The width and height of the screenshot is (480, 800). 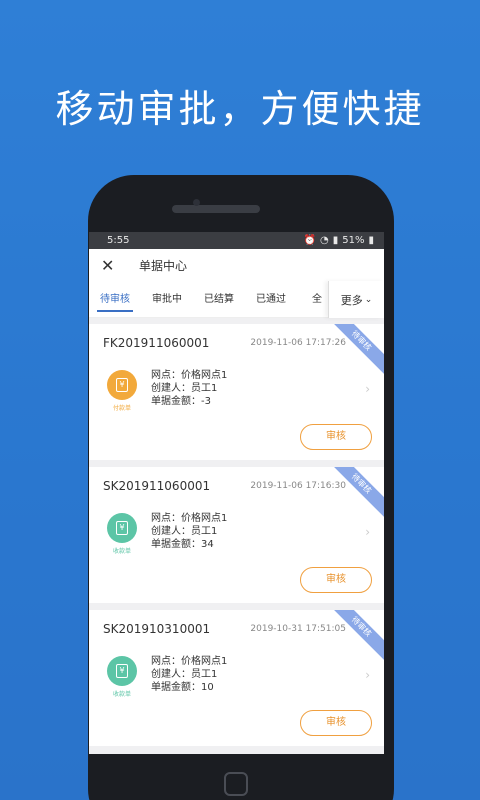 What do you see at coordinates (181, 401) in the screenshot?
I see `amount-text: 单据金额：-3` at bounding box center [181, 401].